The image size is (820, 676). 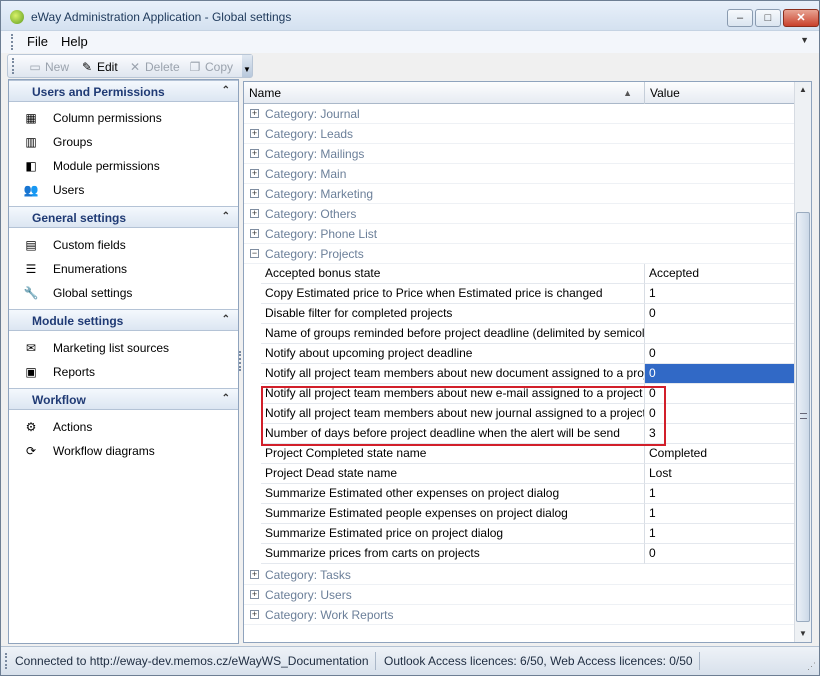 What do you see at coordinates (519, 575) in the screenshot?
I see `category-row-tasks: + Category: Tasks` at bounding box center [519, 575].